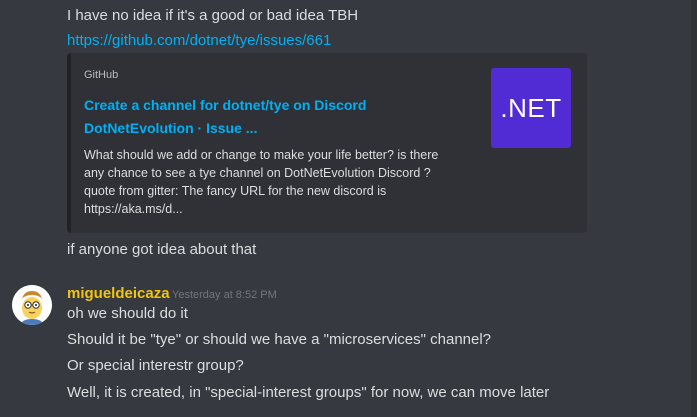 The width and height of the screenshot is (697, 417). Describe the element at coordinates (162, 249) in the screenshot. I see `message-text: if anyone got idea about that` at that location.